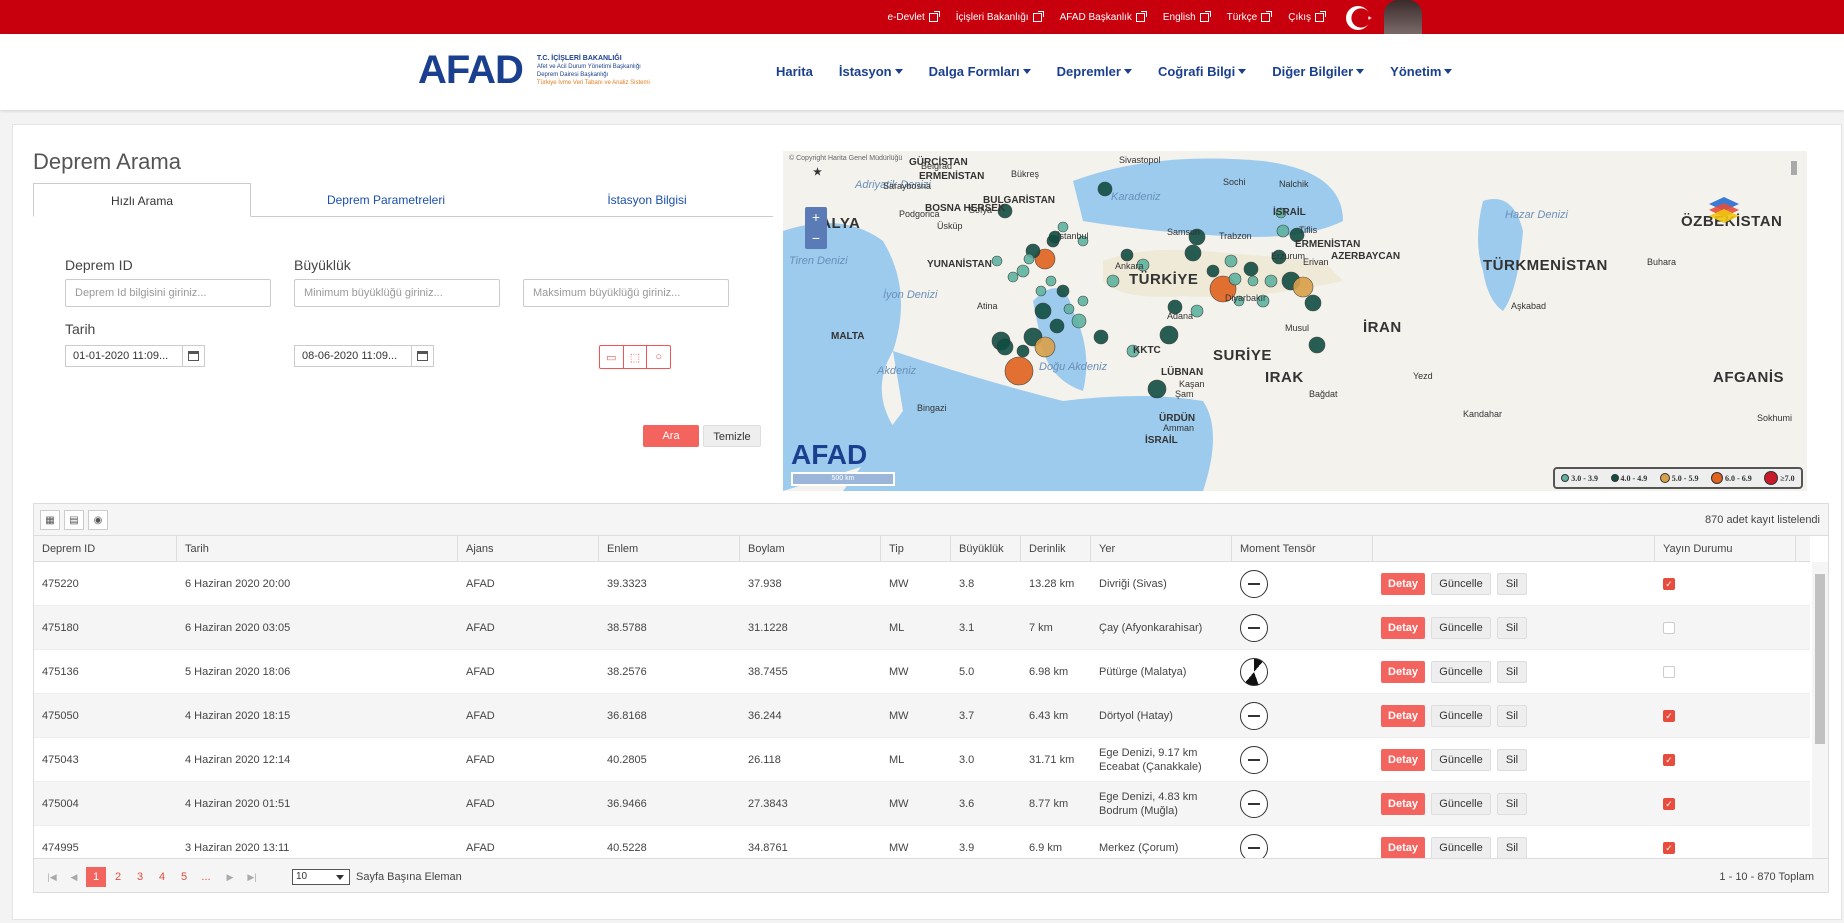  Describe the element at coordinates (1318, 71) in the screenshot. I see `nav-item-diger-bilgiler: Diğer Bilgiler` at that location.